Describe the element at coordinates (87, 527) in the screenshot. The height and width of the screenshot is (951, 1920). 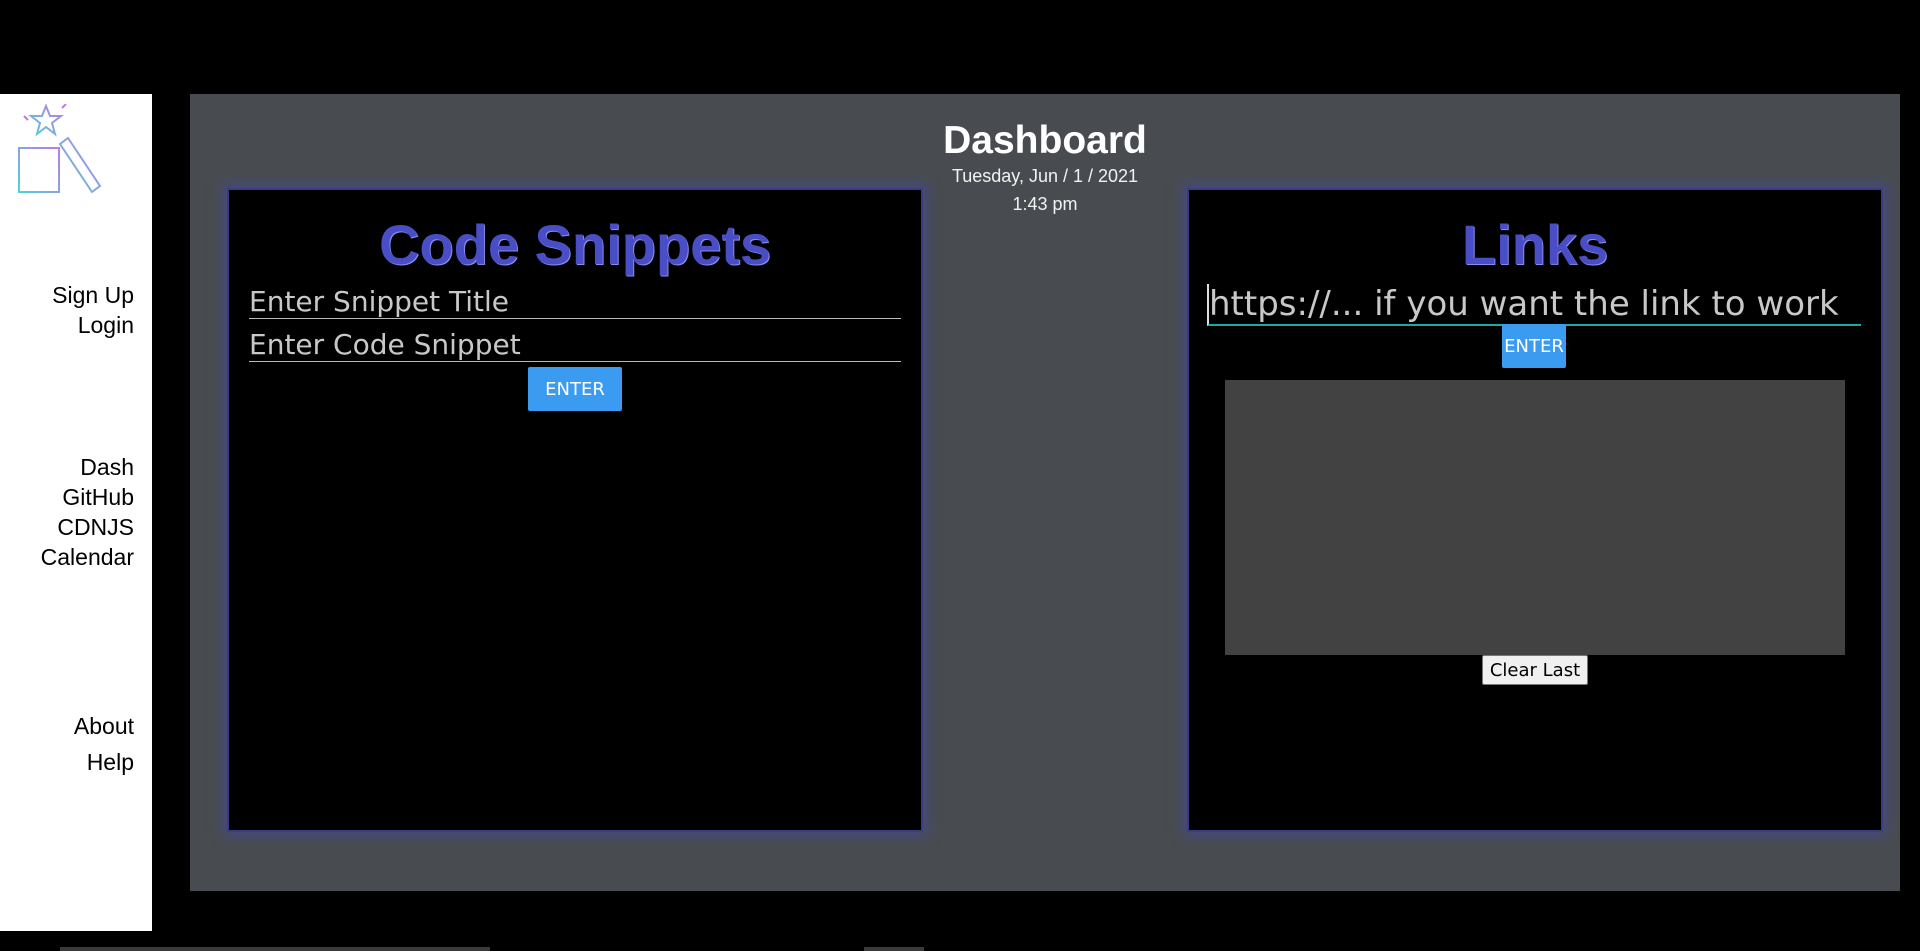
I see `sidebar-item-cdnjs: CDNJS` at that location.